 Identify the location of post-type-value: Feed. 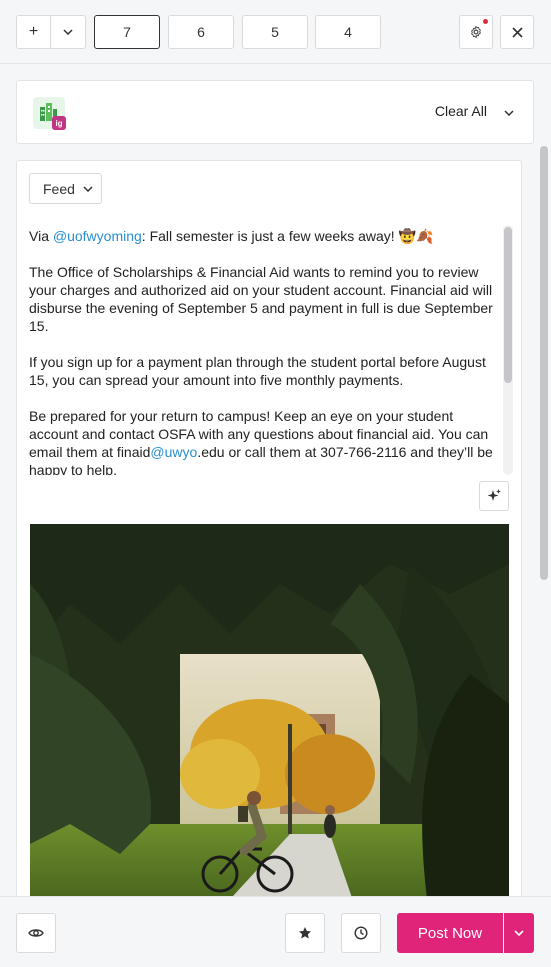
(59, 188).